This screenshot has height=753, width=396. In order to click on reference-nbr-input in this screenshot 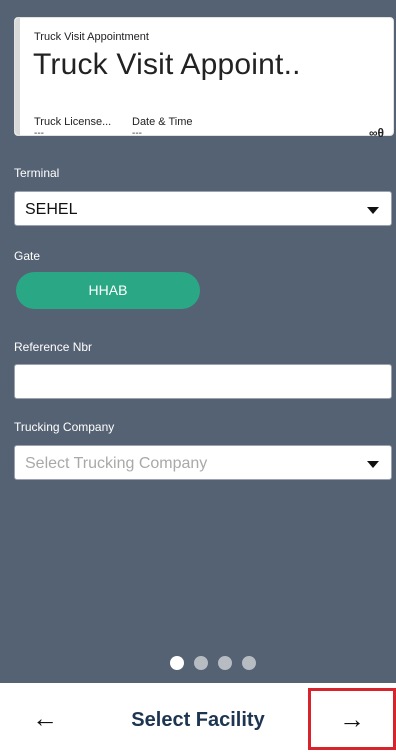, I will do `click(203, 381)`.